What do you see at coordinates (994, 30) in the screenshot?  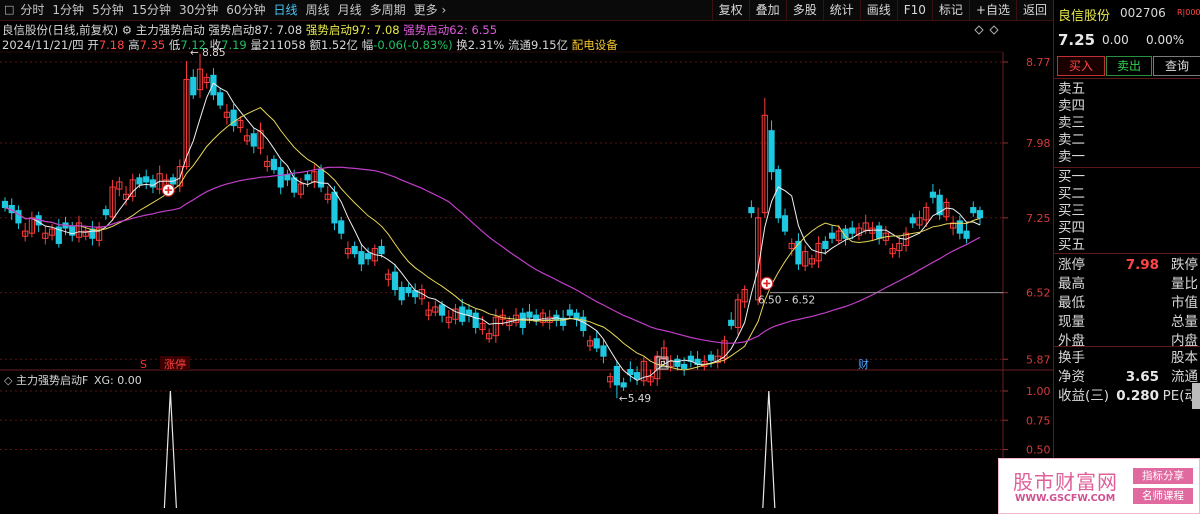 I see `diamond-icon` at bounding box center [994, 30].